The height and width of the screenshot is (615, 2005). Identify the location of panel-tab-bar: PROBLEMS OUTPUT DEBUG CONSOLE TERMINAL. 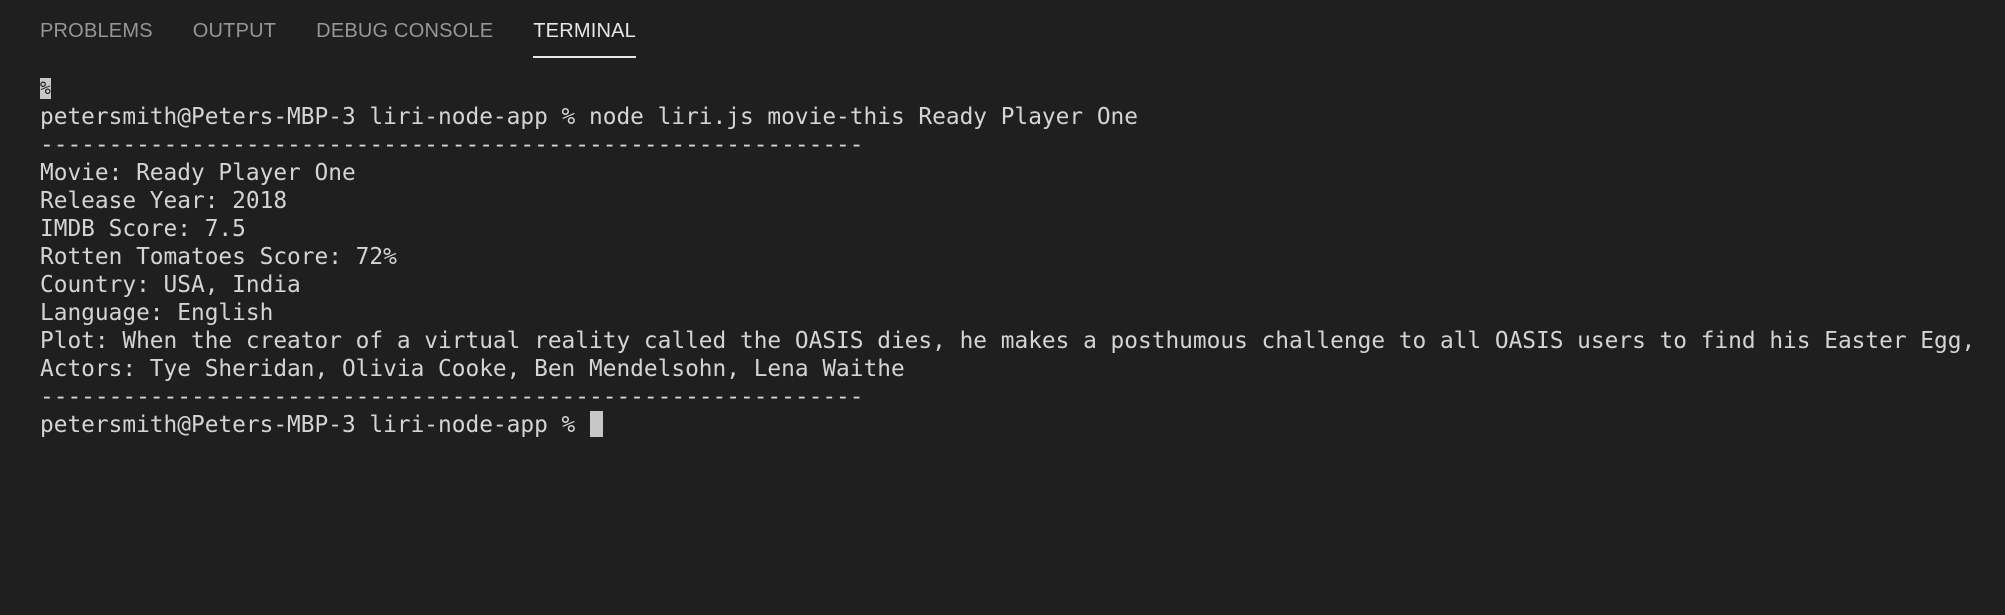
(358, 30).